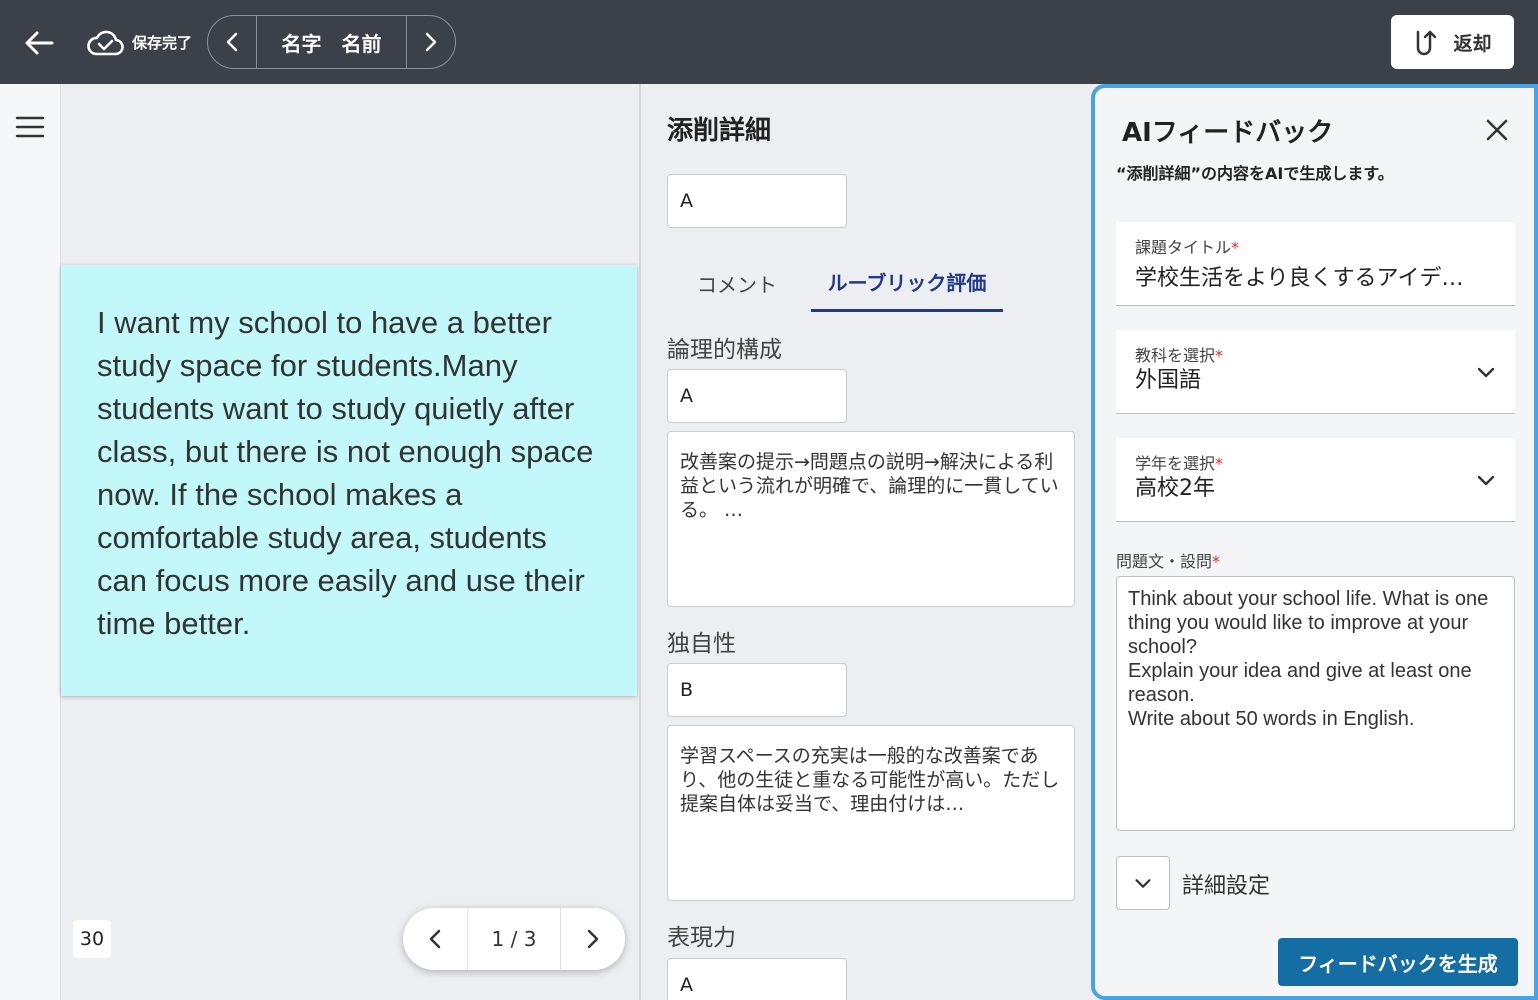 The width and height of the screenshot is (1538, 1000). I want to click on detail-settings-label: 詳細設定, so click(1226, 886).